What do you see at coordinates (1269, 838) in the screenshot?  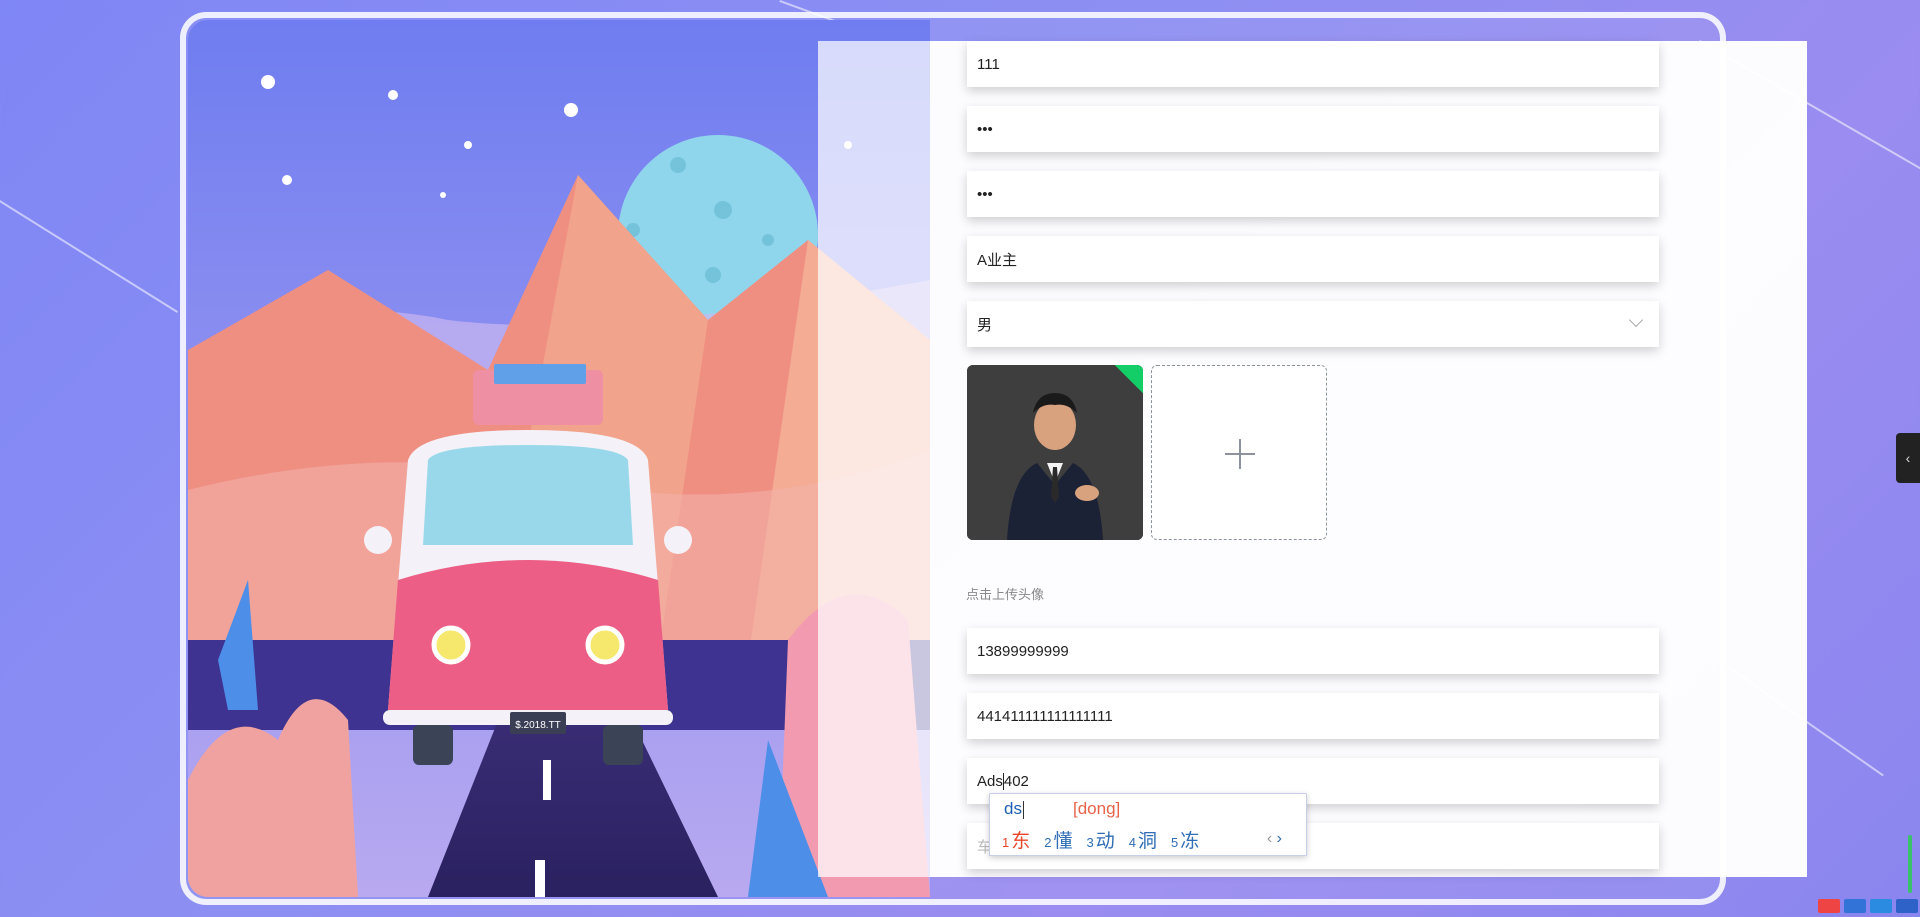 I see `ime-prev-icon: ‹` at bounding box center [1269, 838].